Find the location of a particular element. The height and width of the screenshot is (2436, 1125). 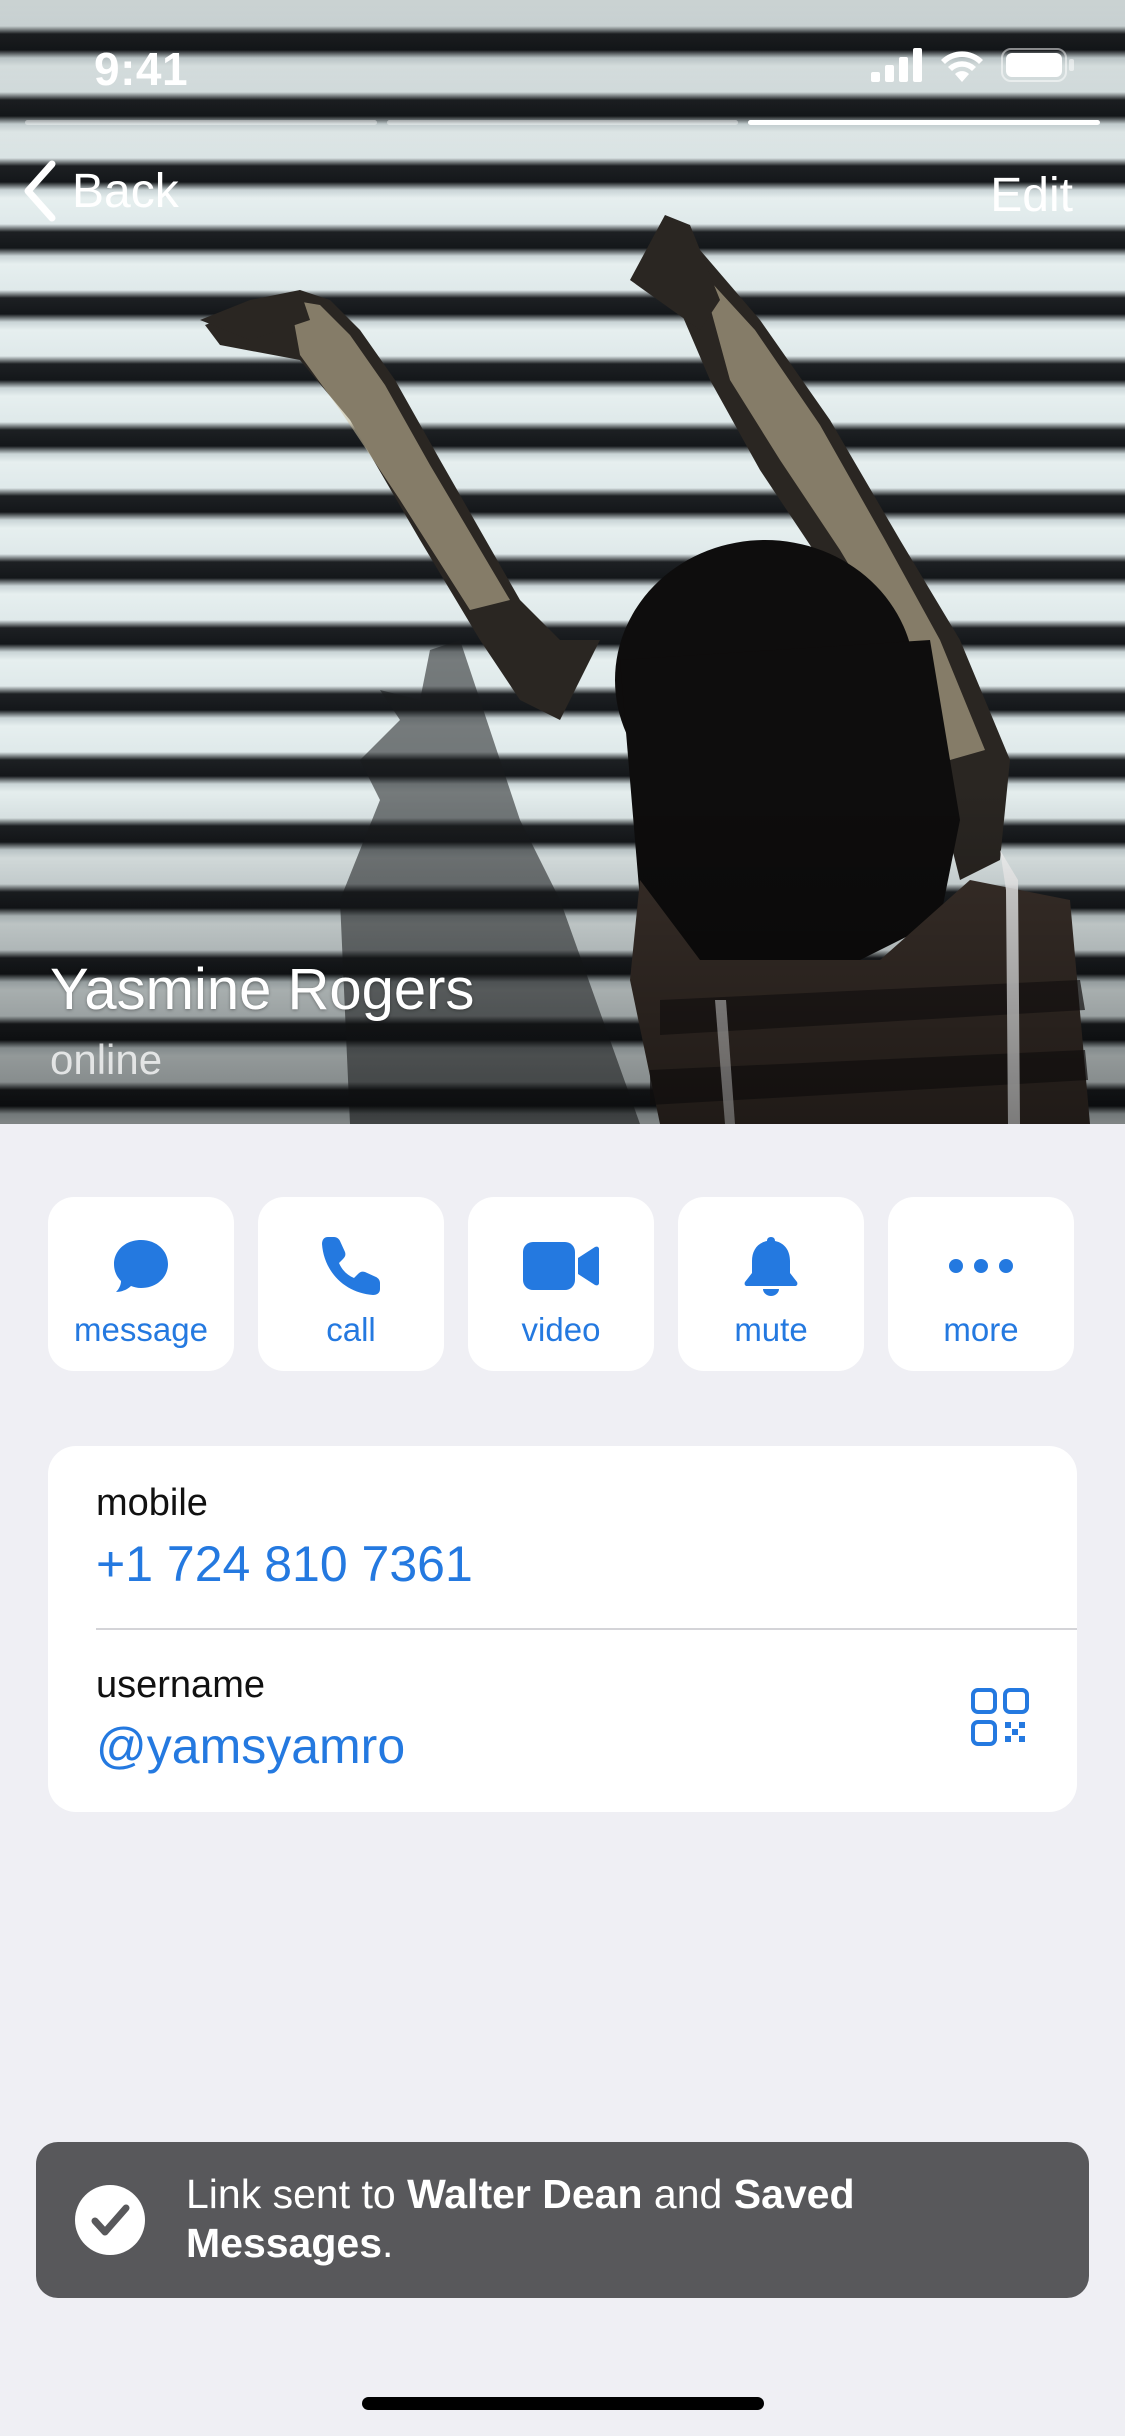

message-bubble-icon is located at coordinates (141, 1266).